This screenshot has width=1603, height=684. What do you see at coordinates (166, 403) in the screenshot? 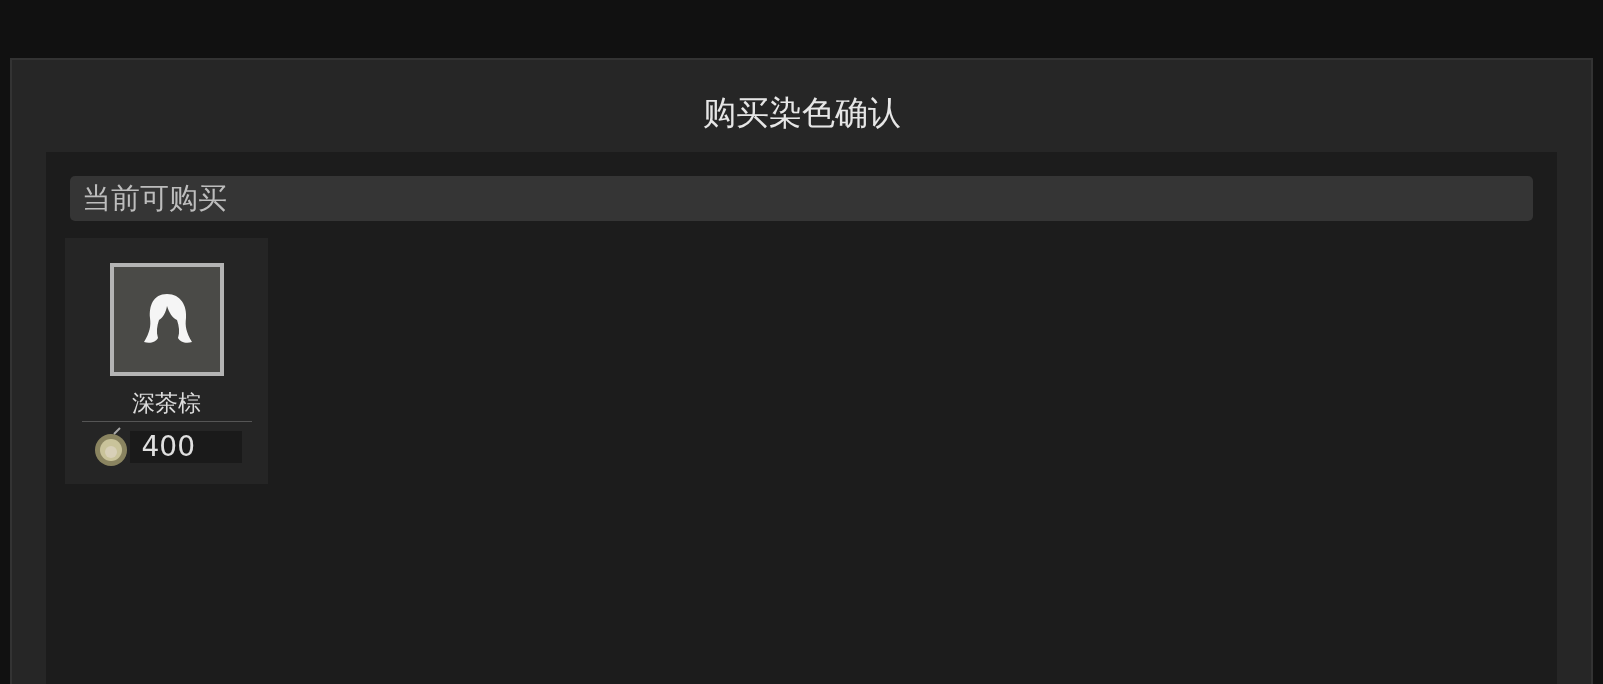
I see `item-name: 深茶棕` at bounding box center [166, 403].